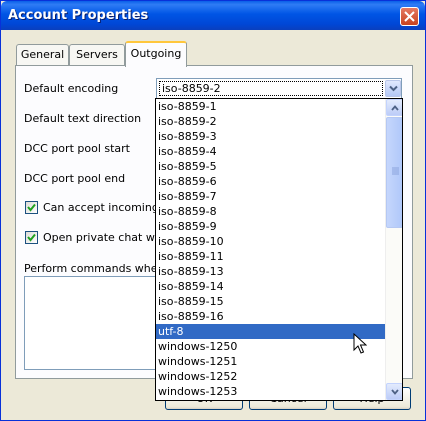  I want to click on chevron-up-icon, so click(395, 108).